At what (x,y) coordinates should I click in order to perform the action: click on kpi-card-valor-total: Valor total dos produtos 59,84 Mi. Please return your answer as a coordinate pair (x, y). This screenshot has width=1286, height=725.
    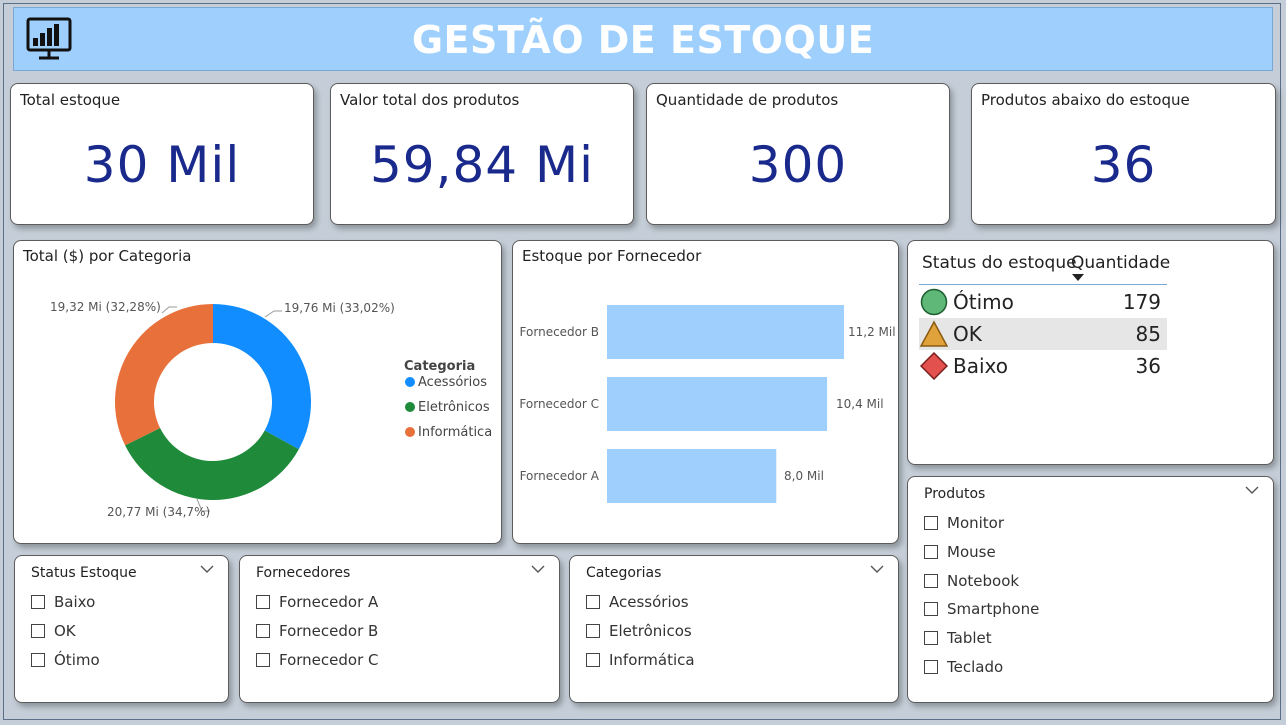
    Looking at the image, I should click on (482, 154).